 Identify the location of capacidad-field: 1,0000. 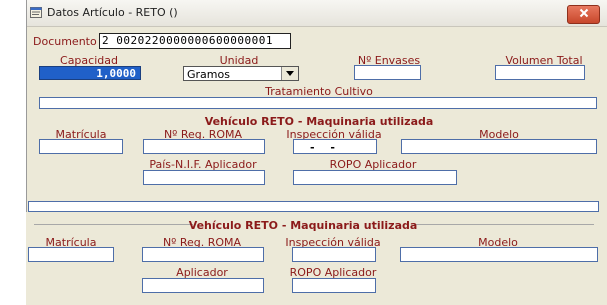
(90, 73).